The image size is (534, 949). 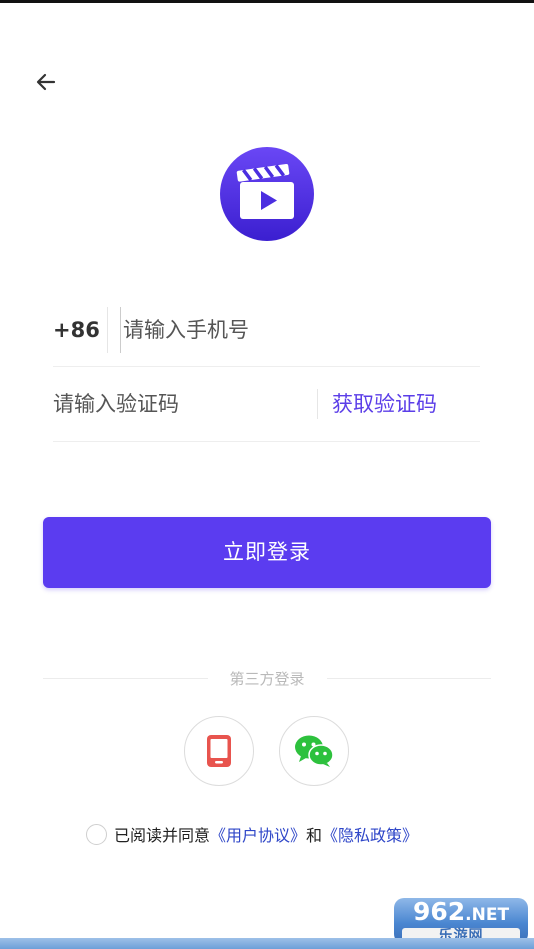 I want to click on verification-code-row: 获取验证码, so click(x=266, y=404).